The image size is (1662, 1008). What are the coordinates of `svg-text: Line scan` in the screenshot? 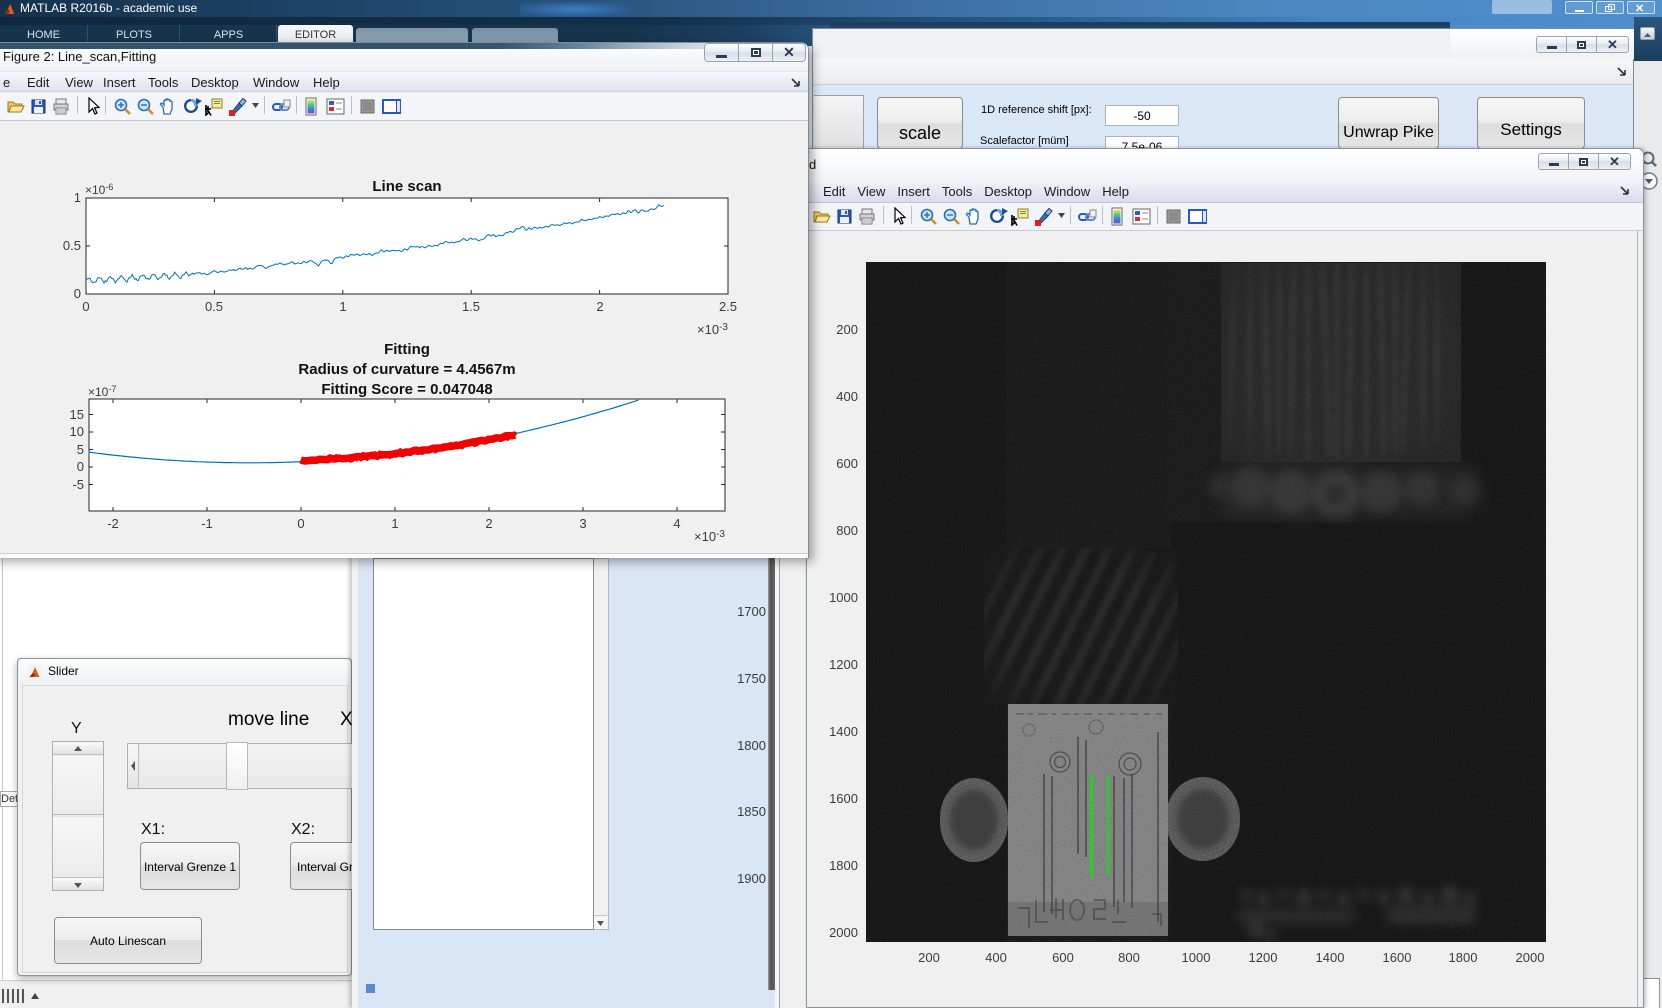 It's located at (406, 186).